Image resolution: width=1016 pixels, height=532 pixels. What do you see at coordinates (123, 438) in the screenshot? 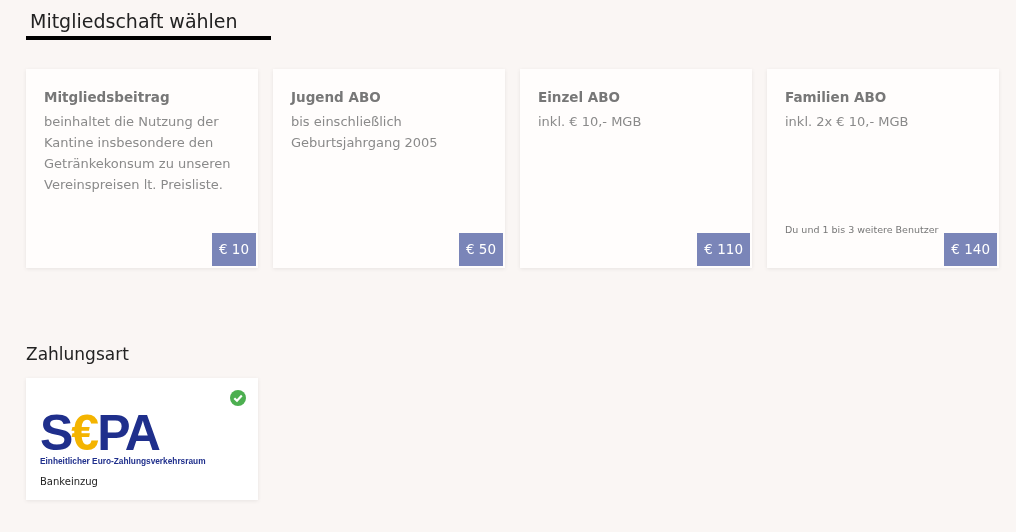
I see `sepa-logo: S€PA Einheitlicher Euro-Zahlungsverkehrsraum` at bounding box center [123, 438].